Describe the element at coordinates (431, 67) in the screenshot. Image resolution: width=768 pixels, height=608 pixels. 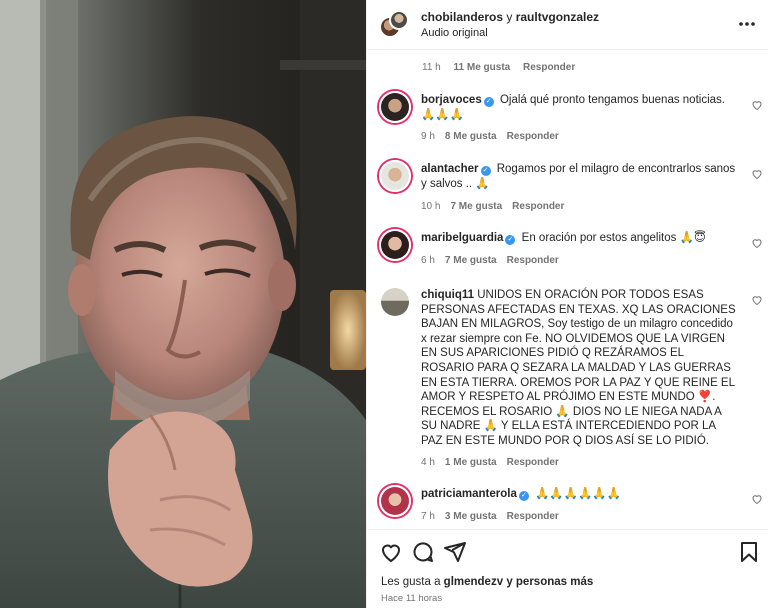
I see `comment-time: 11 h` at that location.